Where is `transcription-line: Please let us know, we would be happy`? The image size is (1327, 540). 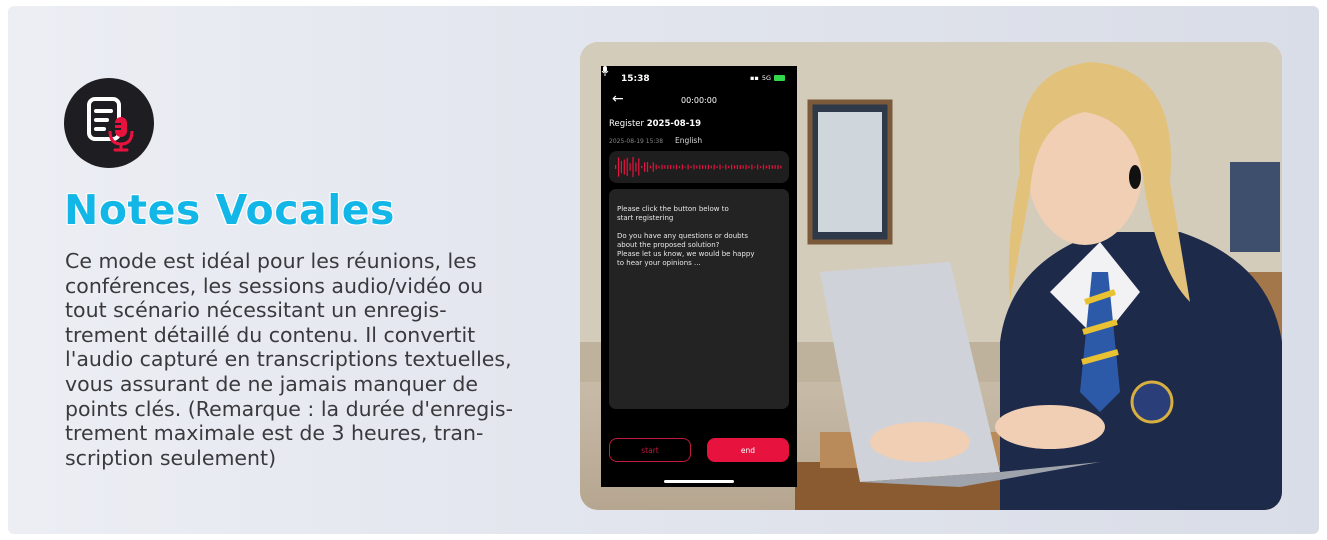 transcription-line: Please let us know, we would be happy is located at coordinates (686, 254).